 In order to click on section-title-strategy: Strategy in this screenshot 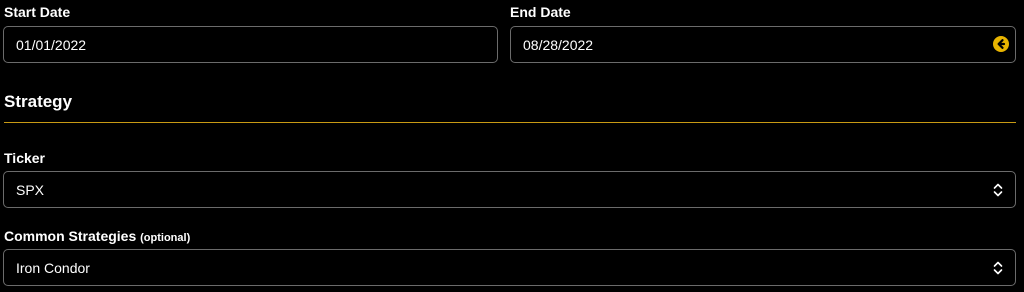, I will do `click(38, 101)`.